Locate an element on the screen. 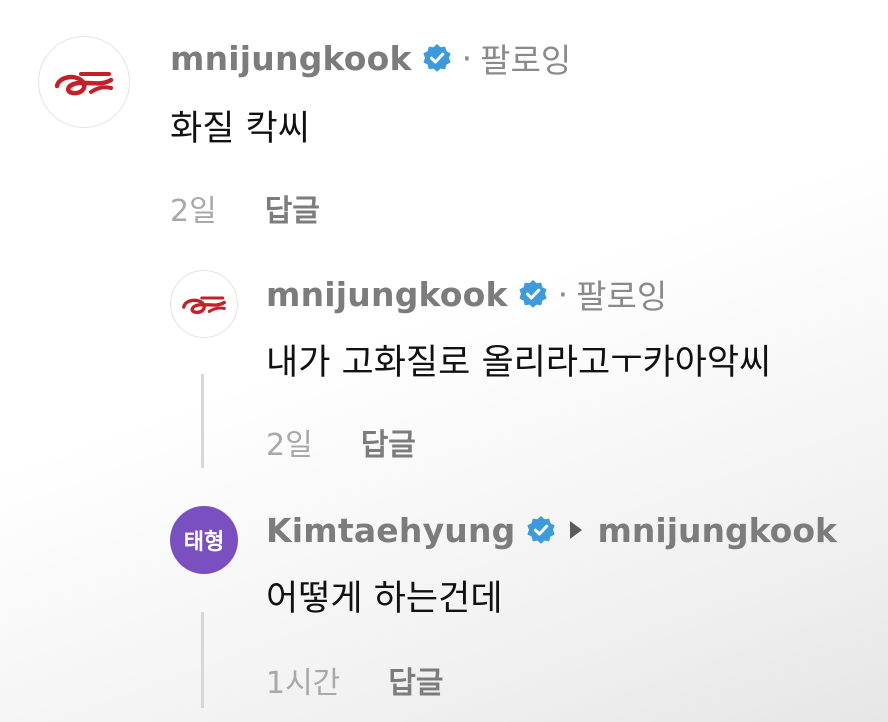 Image resolution: width=888 pixels, height=722 pixels. comment-header: Kimtaehyung mnijungkook is located at coordinates (551, 530).